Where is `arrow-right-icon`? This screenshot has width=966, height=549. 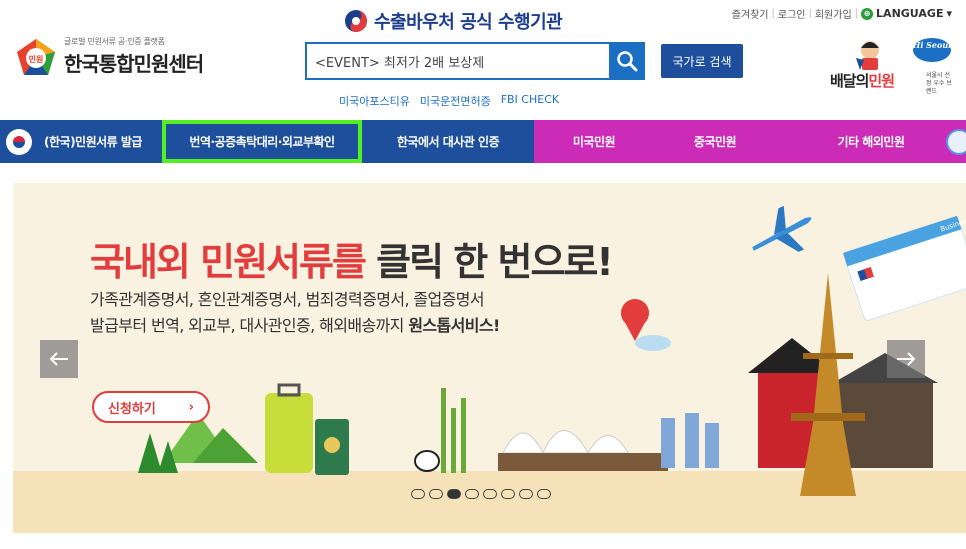 arrow-right-icon is located at coordinates (906, 359).